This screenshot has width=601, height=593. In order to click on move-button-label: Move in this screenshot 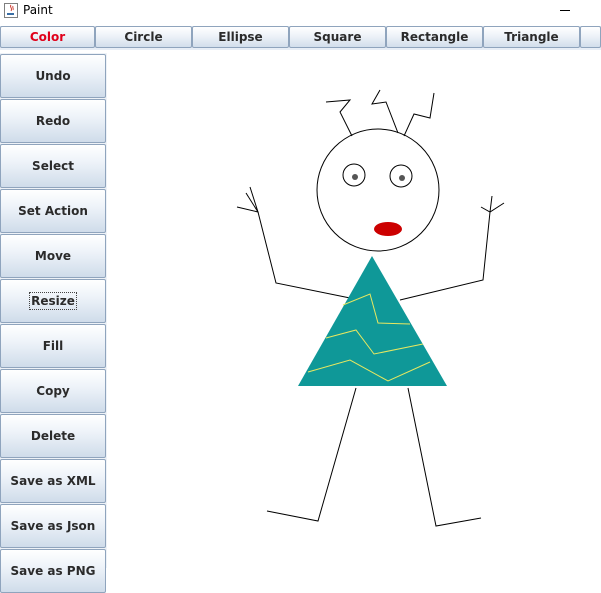, I will do `click(53, 256)`.